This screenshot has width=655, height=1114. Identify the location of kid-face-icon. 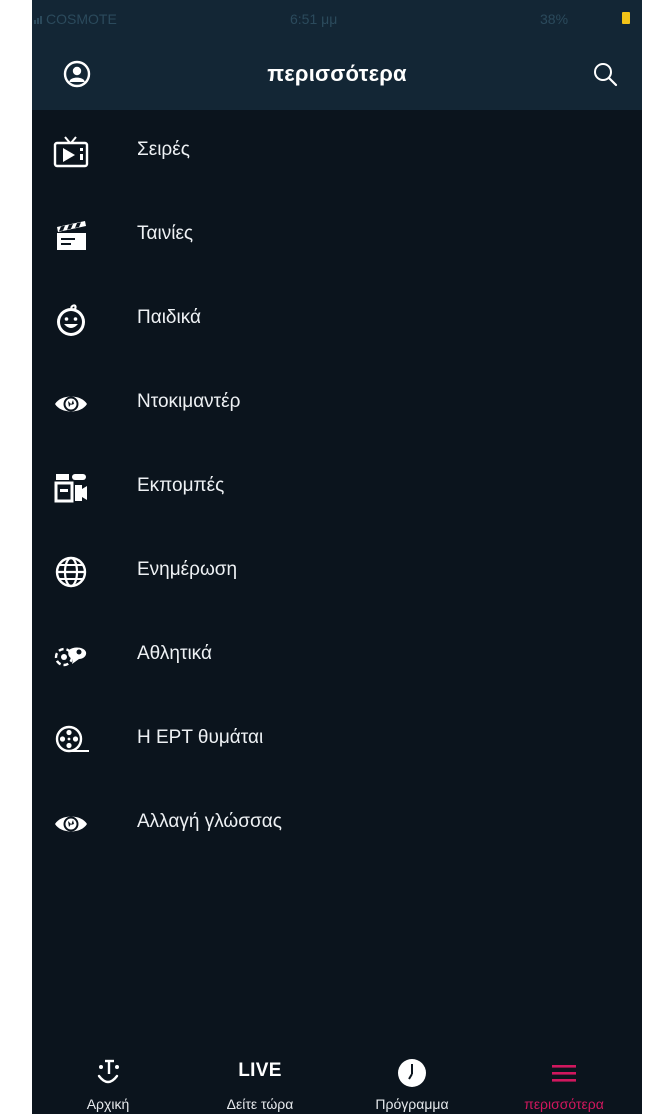
(71, 320).